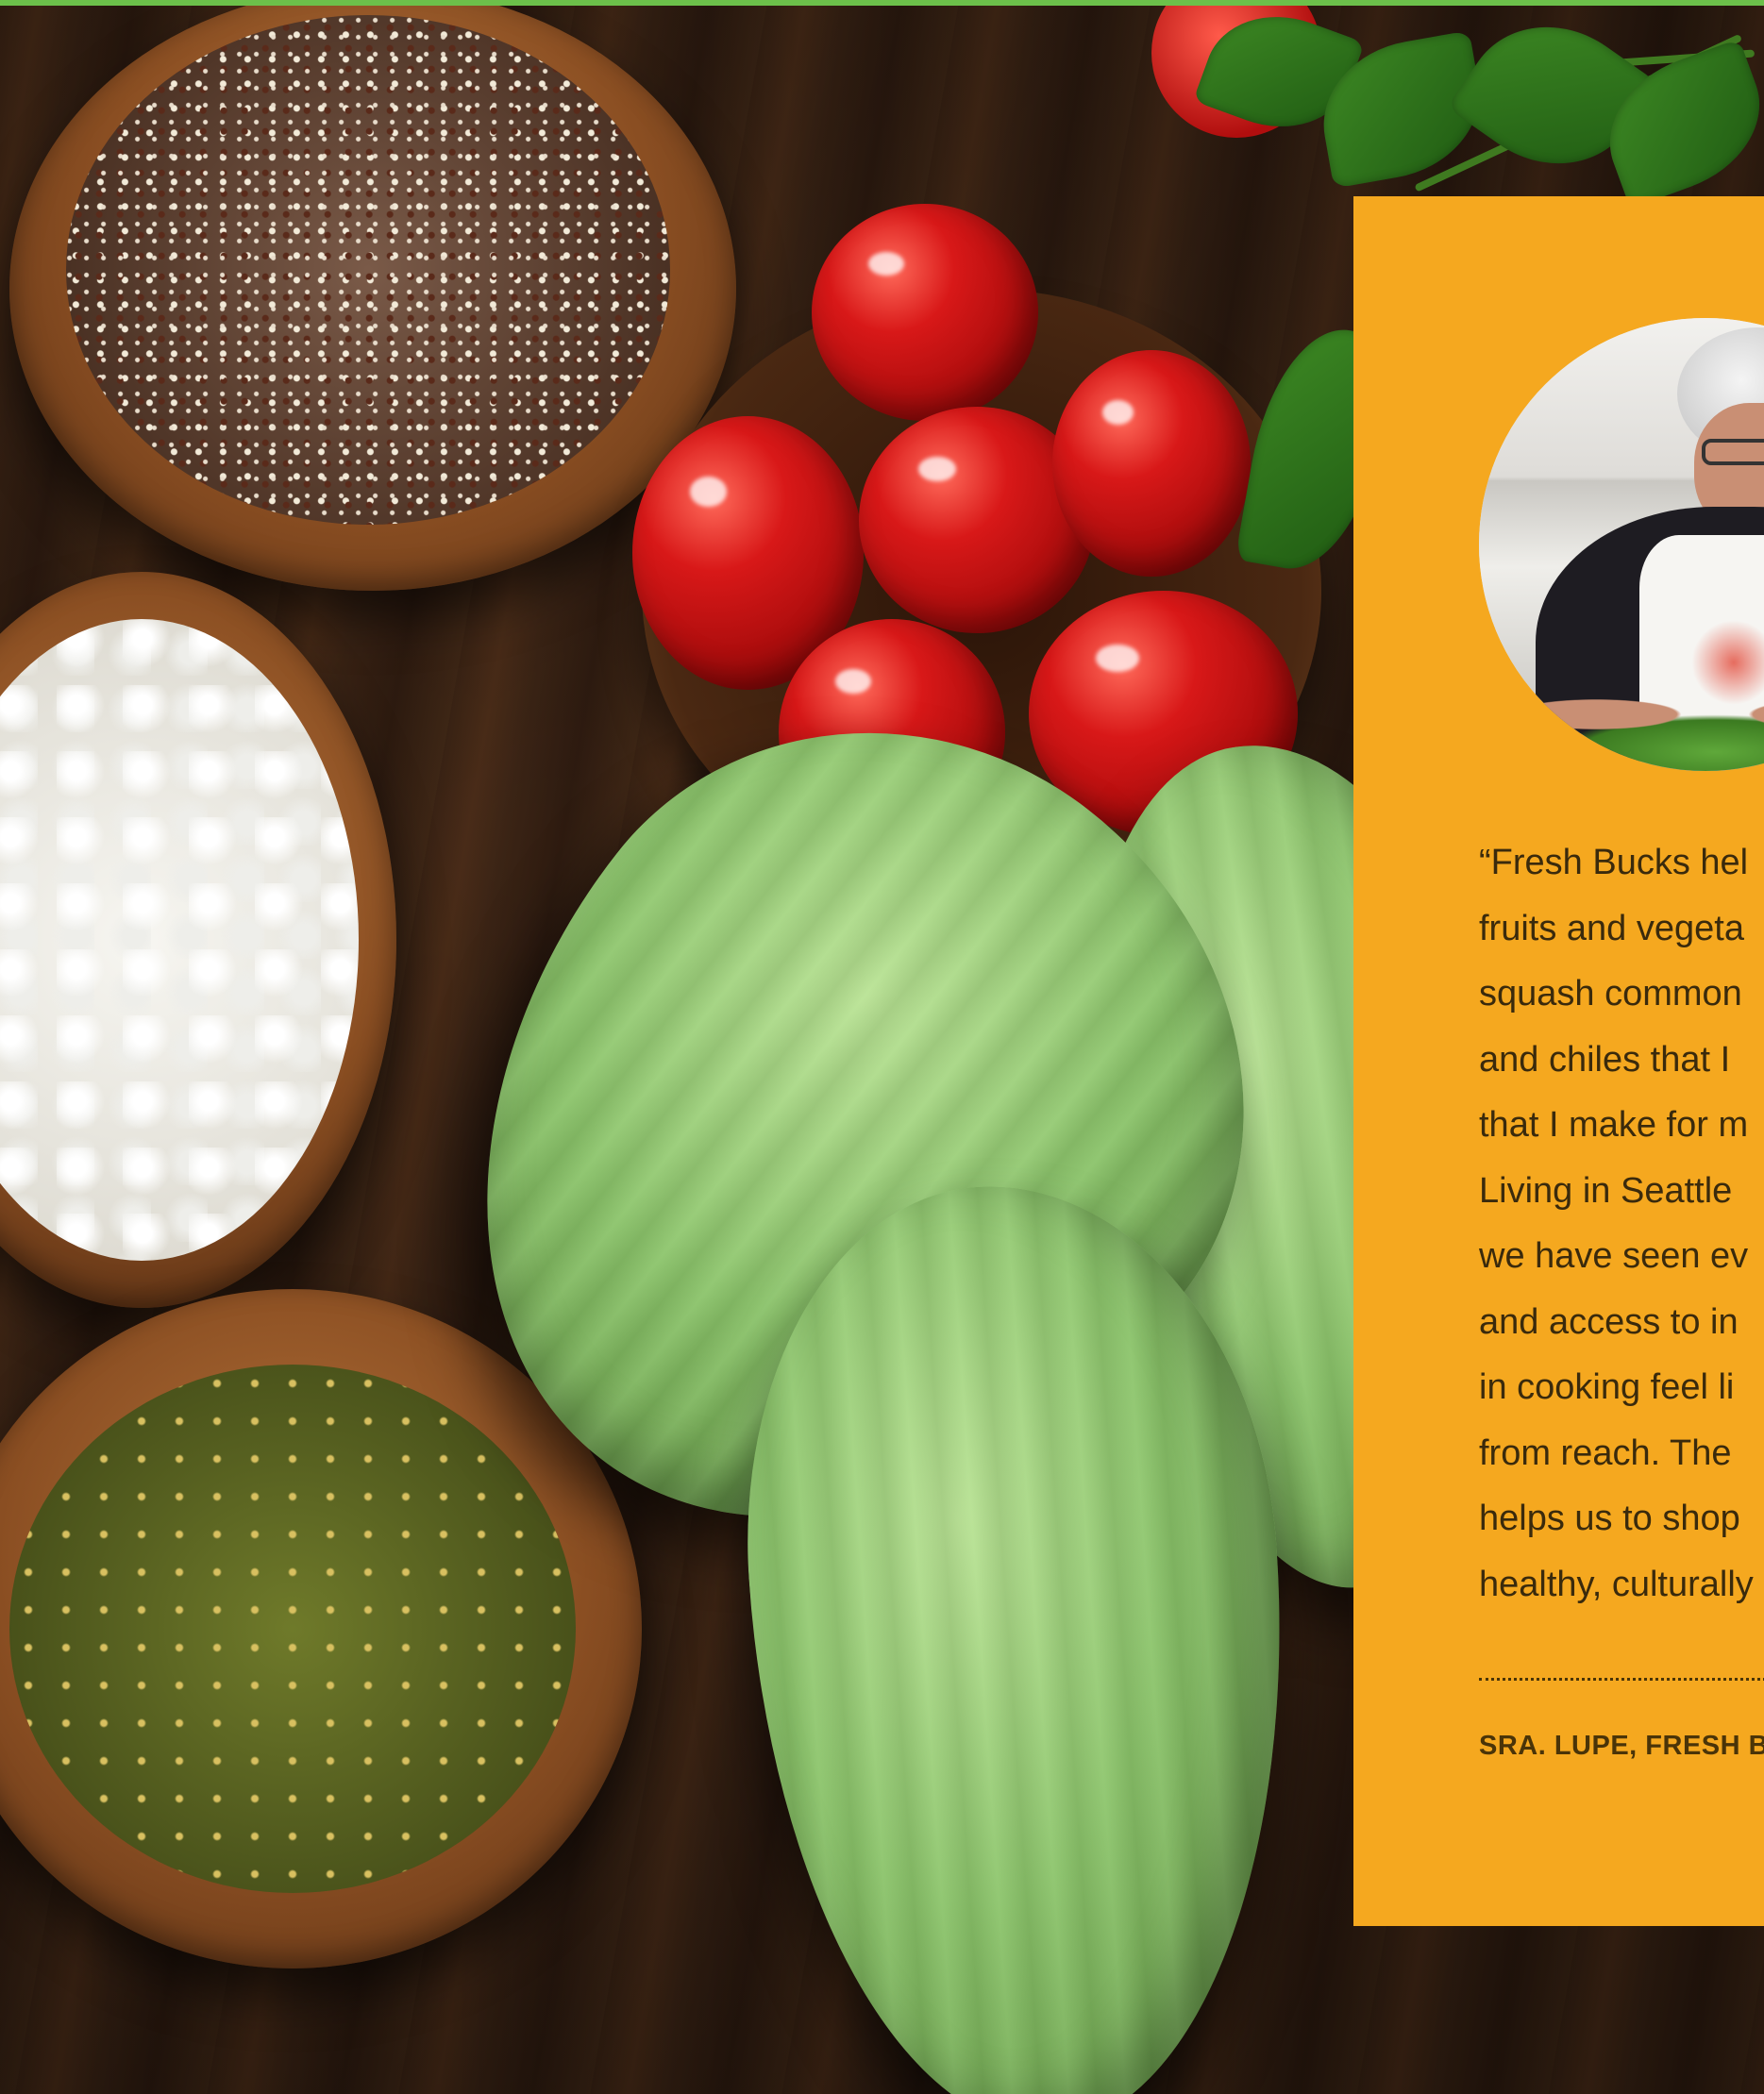  Describe the element at coordinates (1614, 862) in the screenshot. I see `quote-line: “Fresh Bucks hel` at that location.